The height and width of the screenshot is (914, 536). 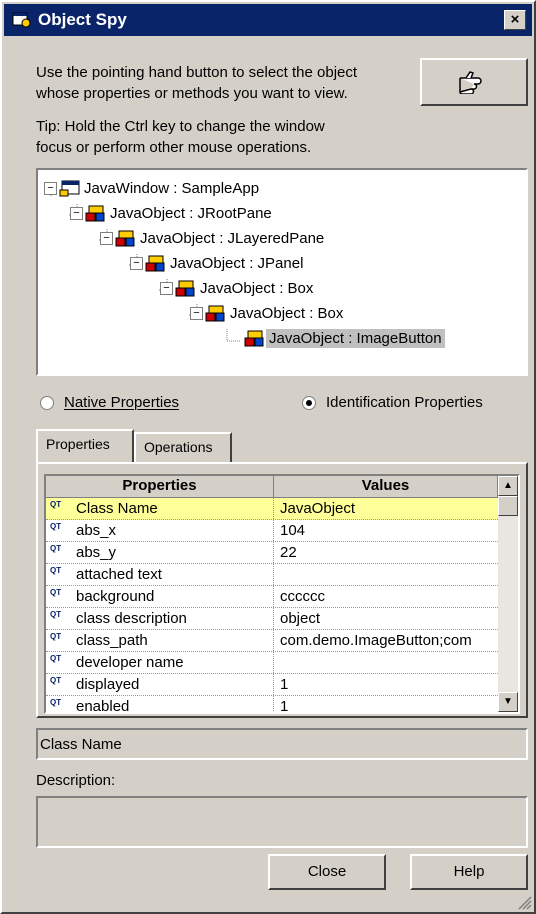 What do you see at coordinates (386, 618) in the screenshot?
I see `property-value-cell: object` at bounding box center [386, 618].